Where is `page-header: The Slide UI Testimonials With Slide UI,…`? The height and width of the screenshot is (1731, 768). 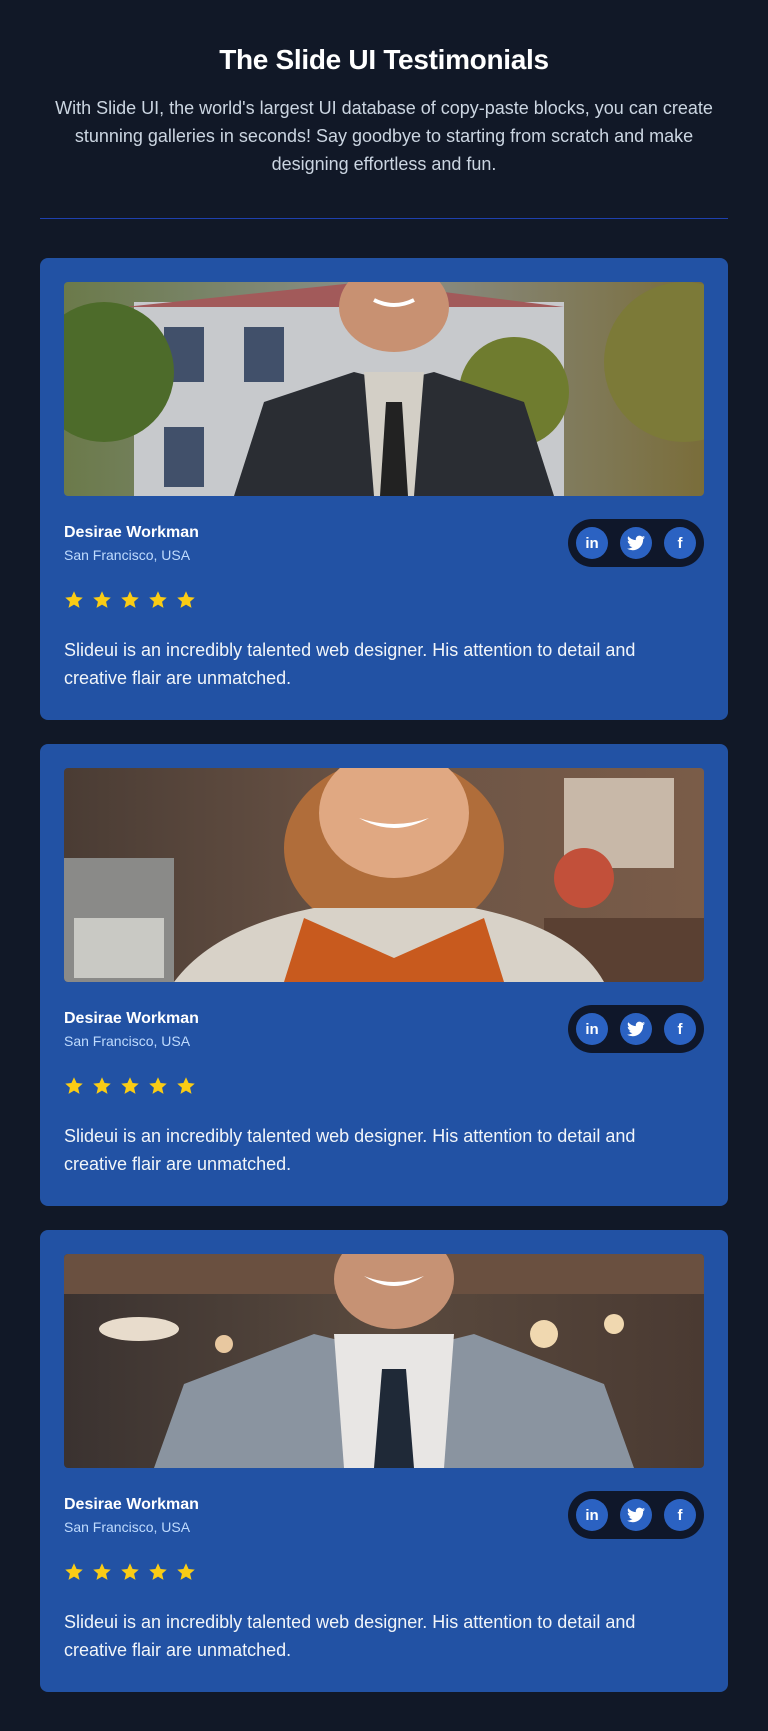
page-header: The Slide UI Testimonials With Slide UI,… is located at coordinates (384, 89).